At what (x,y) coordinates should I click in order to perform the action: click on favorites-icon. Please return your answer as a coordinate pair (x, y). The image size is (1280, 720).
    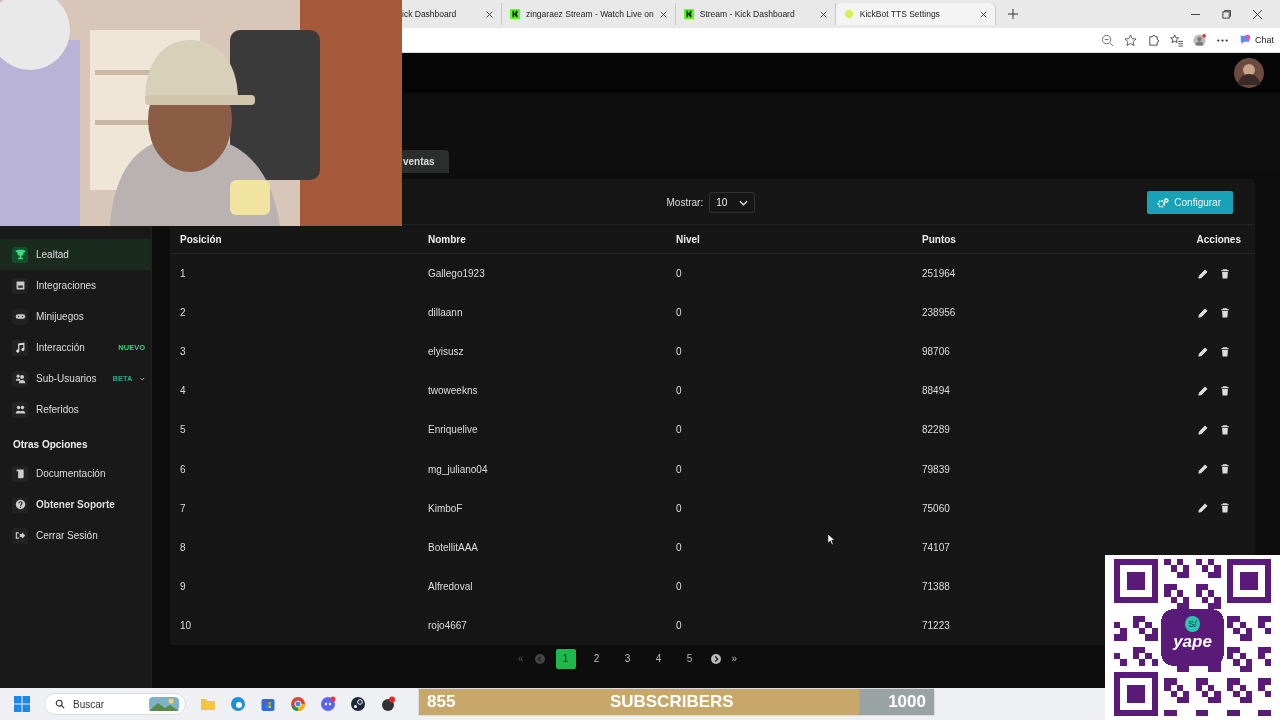
    Looking at the image, I should click on (1176, 40).